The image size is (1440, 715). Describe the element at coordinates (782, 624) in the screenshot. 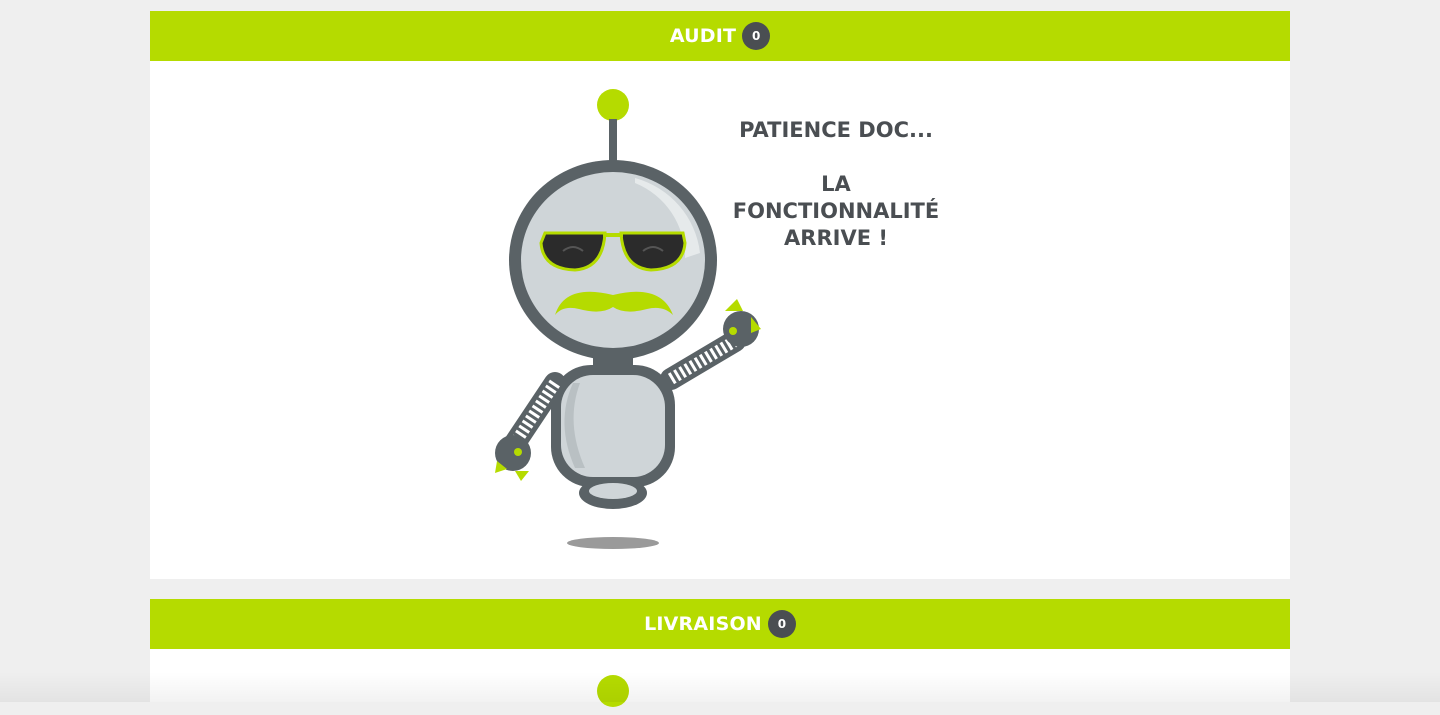

I see `livraison-count-badge: 0` at that location.